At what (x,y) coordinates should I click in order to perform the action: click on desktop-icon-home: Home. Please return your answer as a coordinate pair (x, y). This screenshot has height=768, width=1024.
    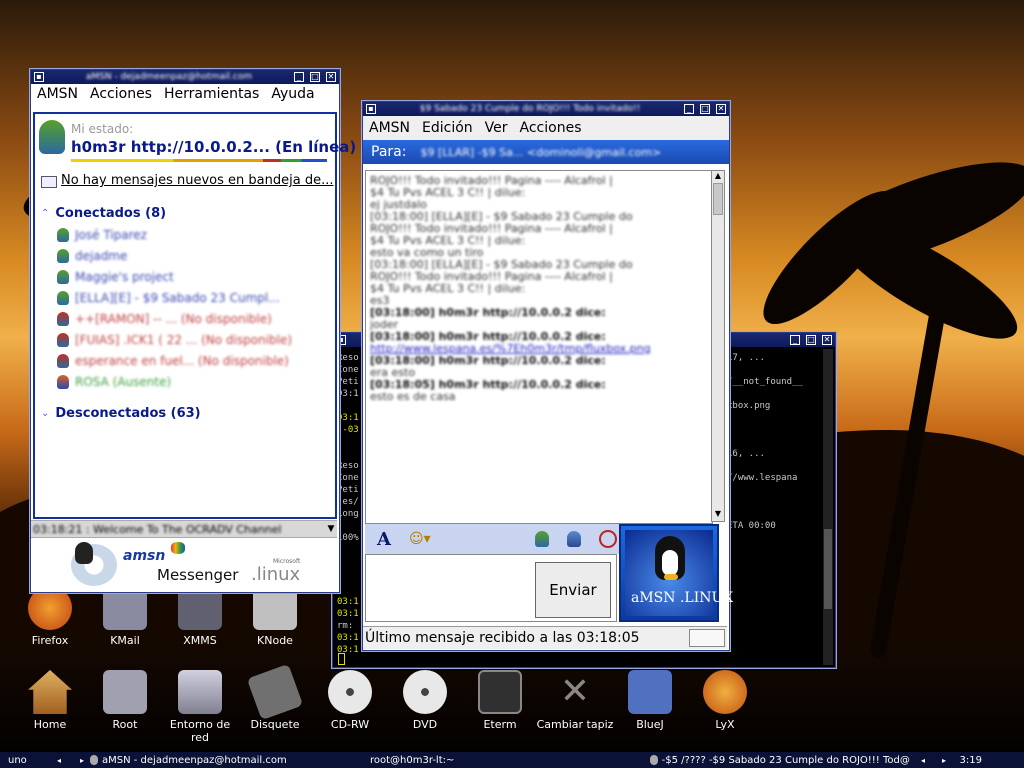
    Looking at the image, I should click on (50, 700).